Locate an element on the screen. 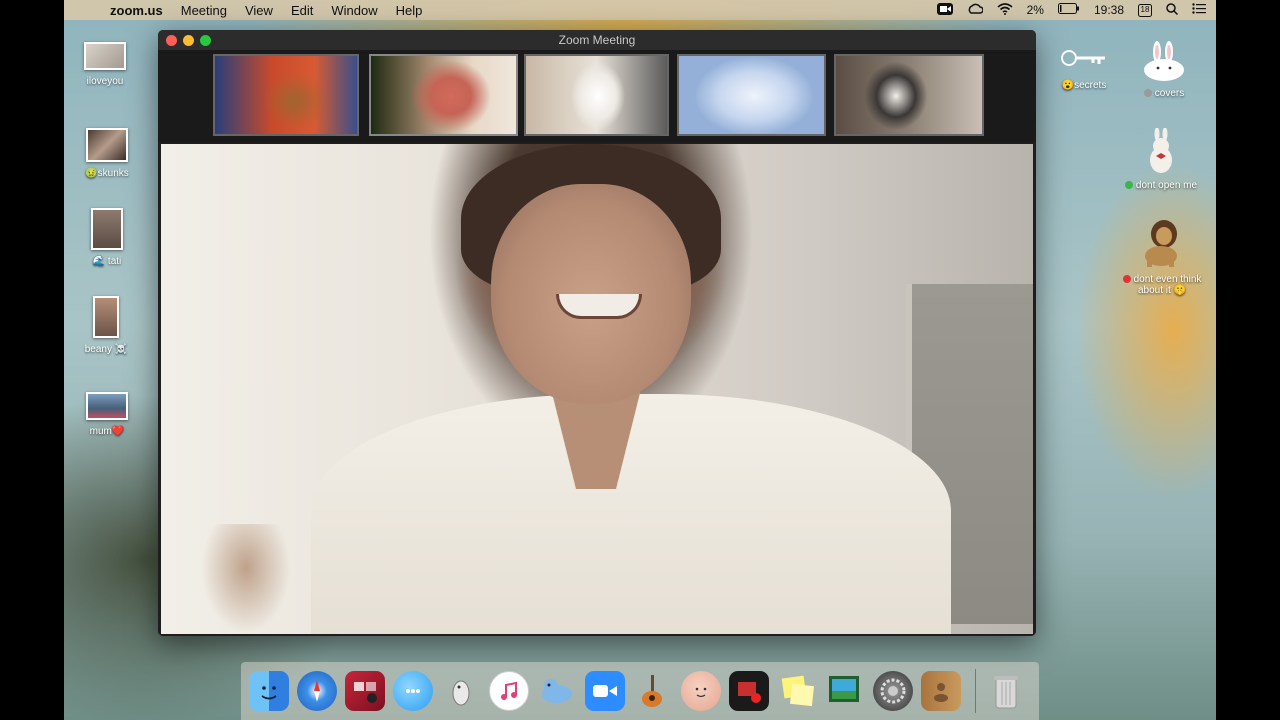 This screenshot has height=720, width=1280. itunes-icon is located at coordinates (509, 691).